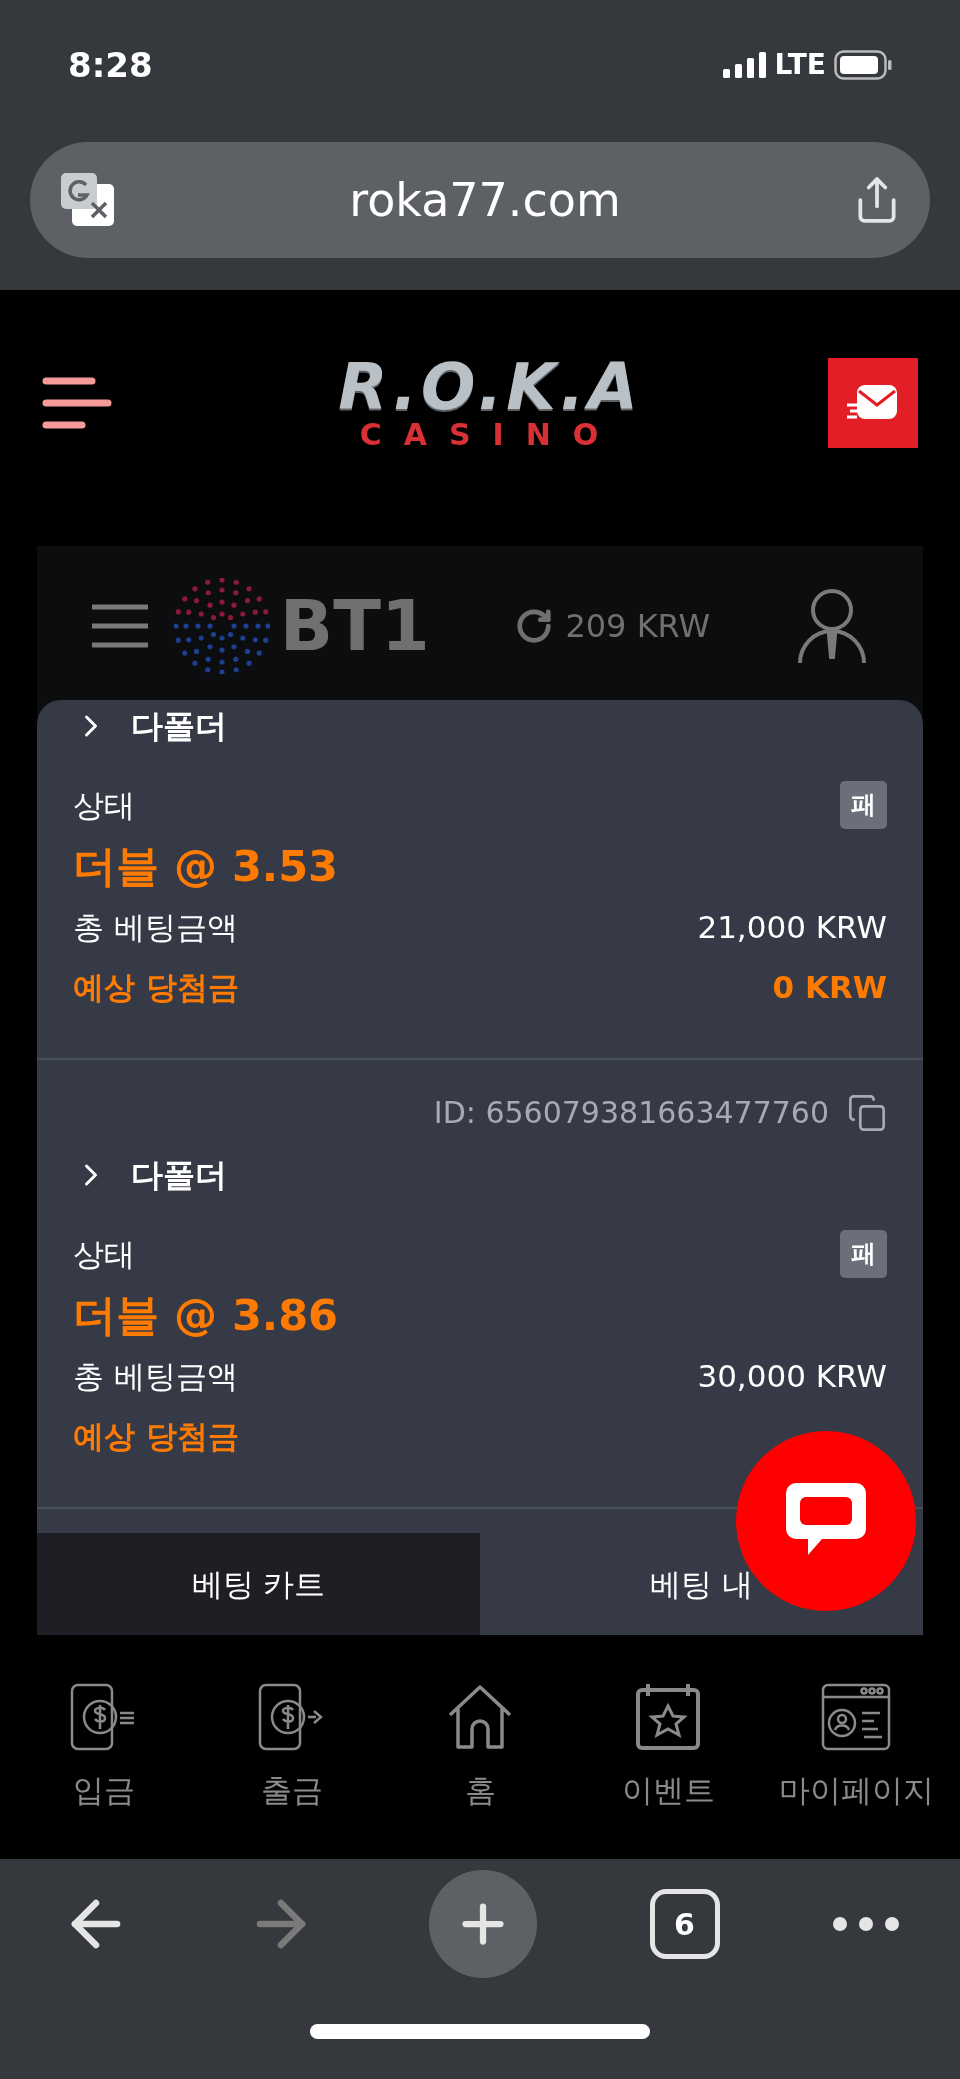 The height and width of the screenshot is (2079, 960). What do you see at coordinates (104, 1790) in the screenshot?
I see `nav-label: 입금` at bounding box center [104, 1790].